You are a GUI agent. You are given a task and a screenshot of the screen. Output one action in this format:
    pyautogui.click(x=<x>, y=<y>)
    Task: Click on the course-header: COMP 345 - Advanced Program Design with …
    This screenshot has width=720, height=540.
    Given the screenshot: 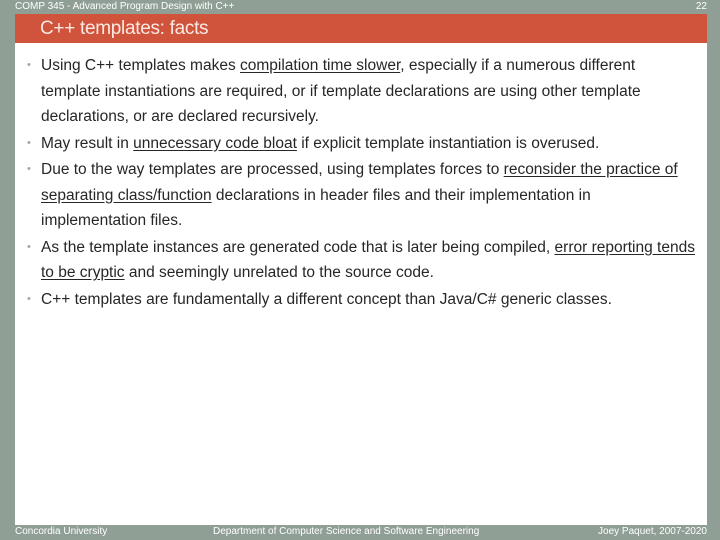 What is the action you would take?
    pyautogui.click(x=125, y=6)
    